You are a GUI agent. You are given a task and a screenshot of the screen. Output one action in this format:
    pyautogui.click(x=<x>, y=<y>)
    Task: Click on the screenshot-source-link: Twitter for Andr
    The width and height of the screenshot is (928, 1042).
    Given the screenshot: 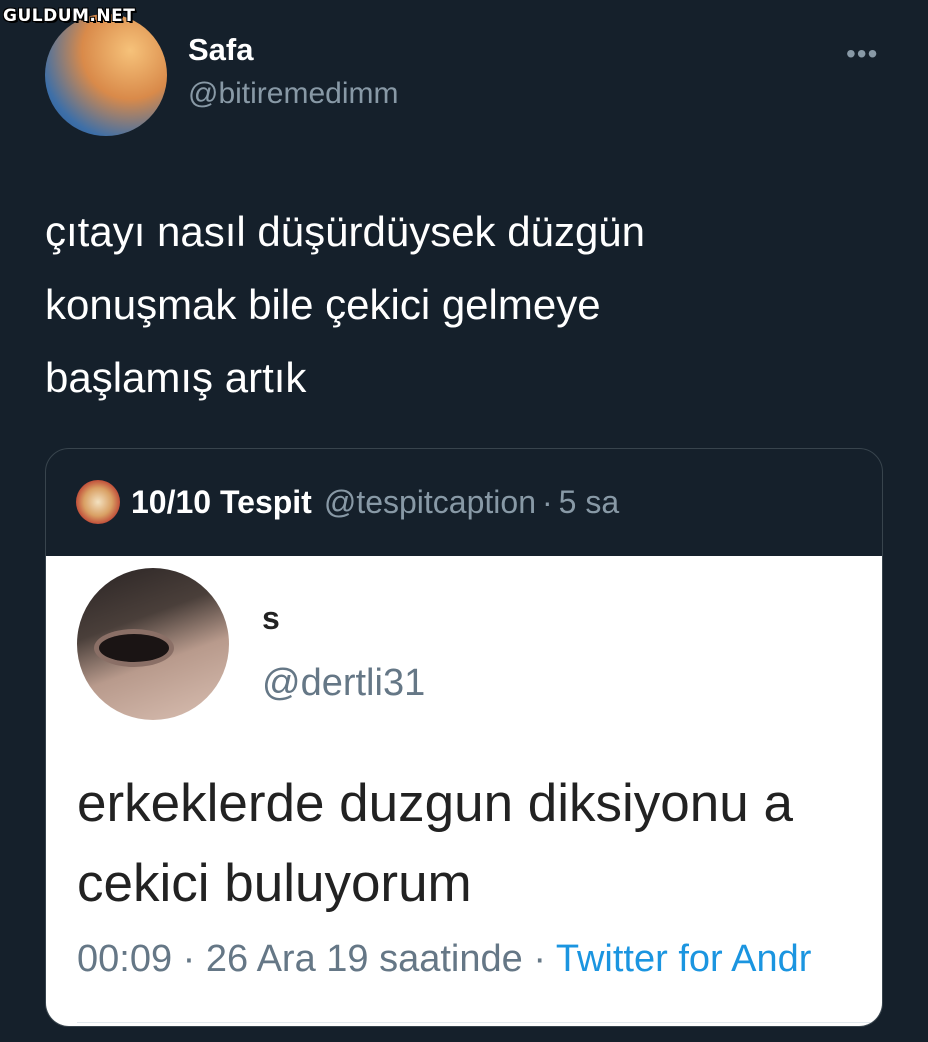 What is the action you would take?
    pyautogui.click(x=683, y=959)
    